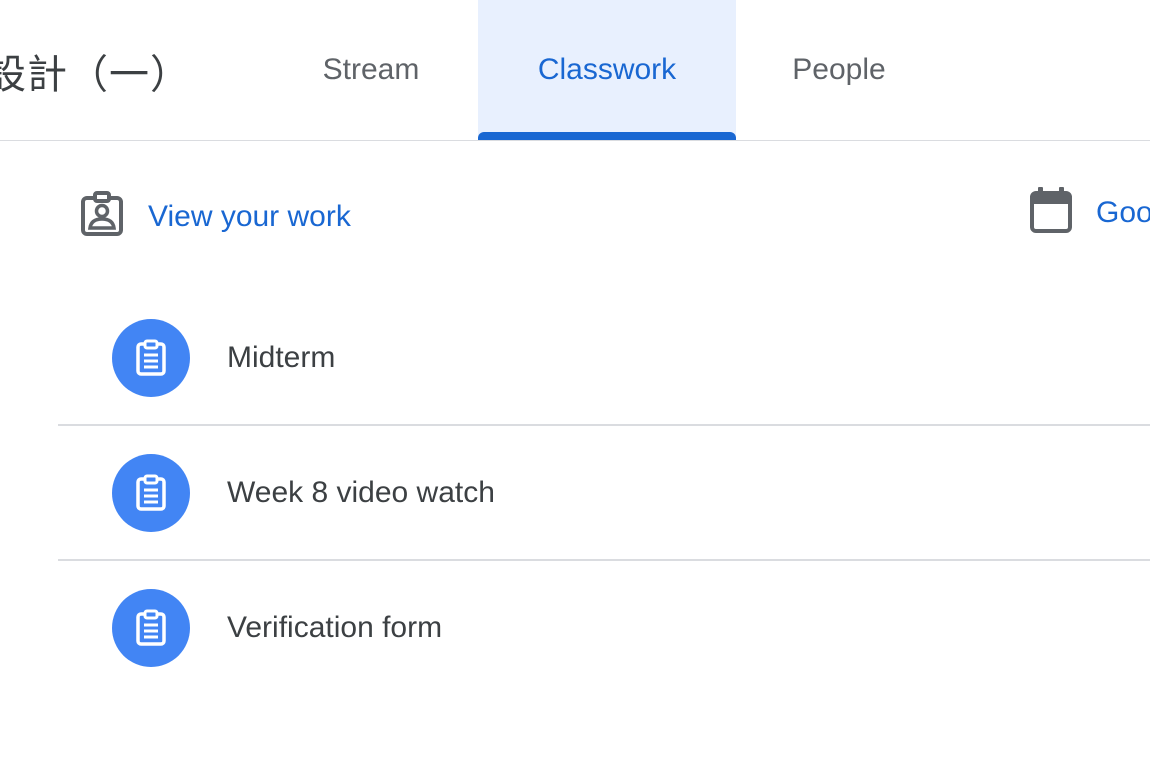  What do you see at coordinates (335, 627) in the screenshot?
I see `classwork-title: Verification form` at bounding box center [335, 627].